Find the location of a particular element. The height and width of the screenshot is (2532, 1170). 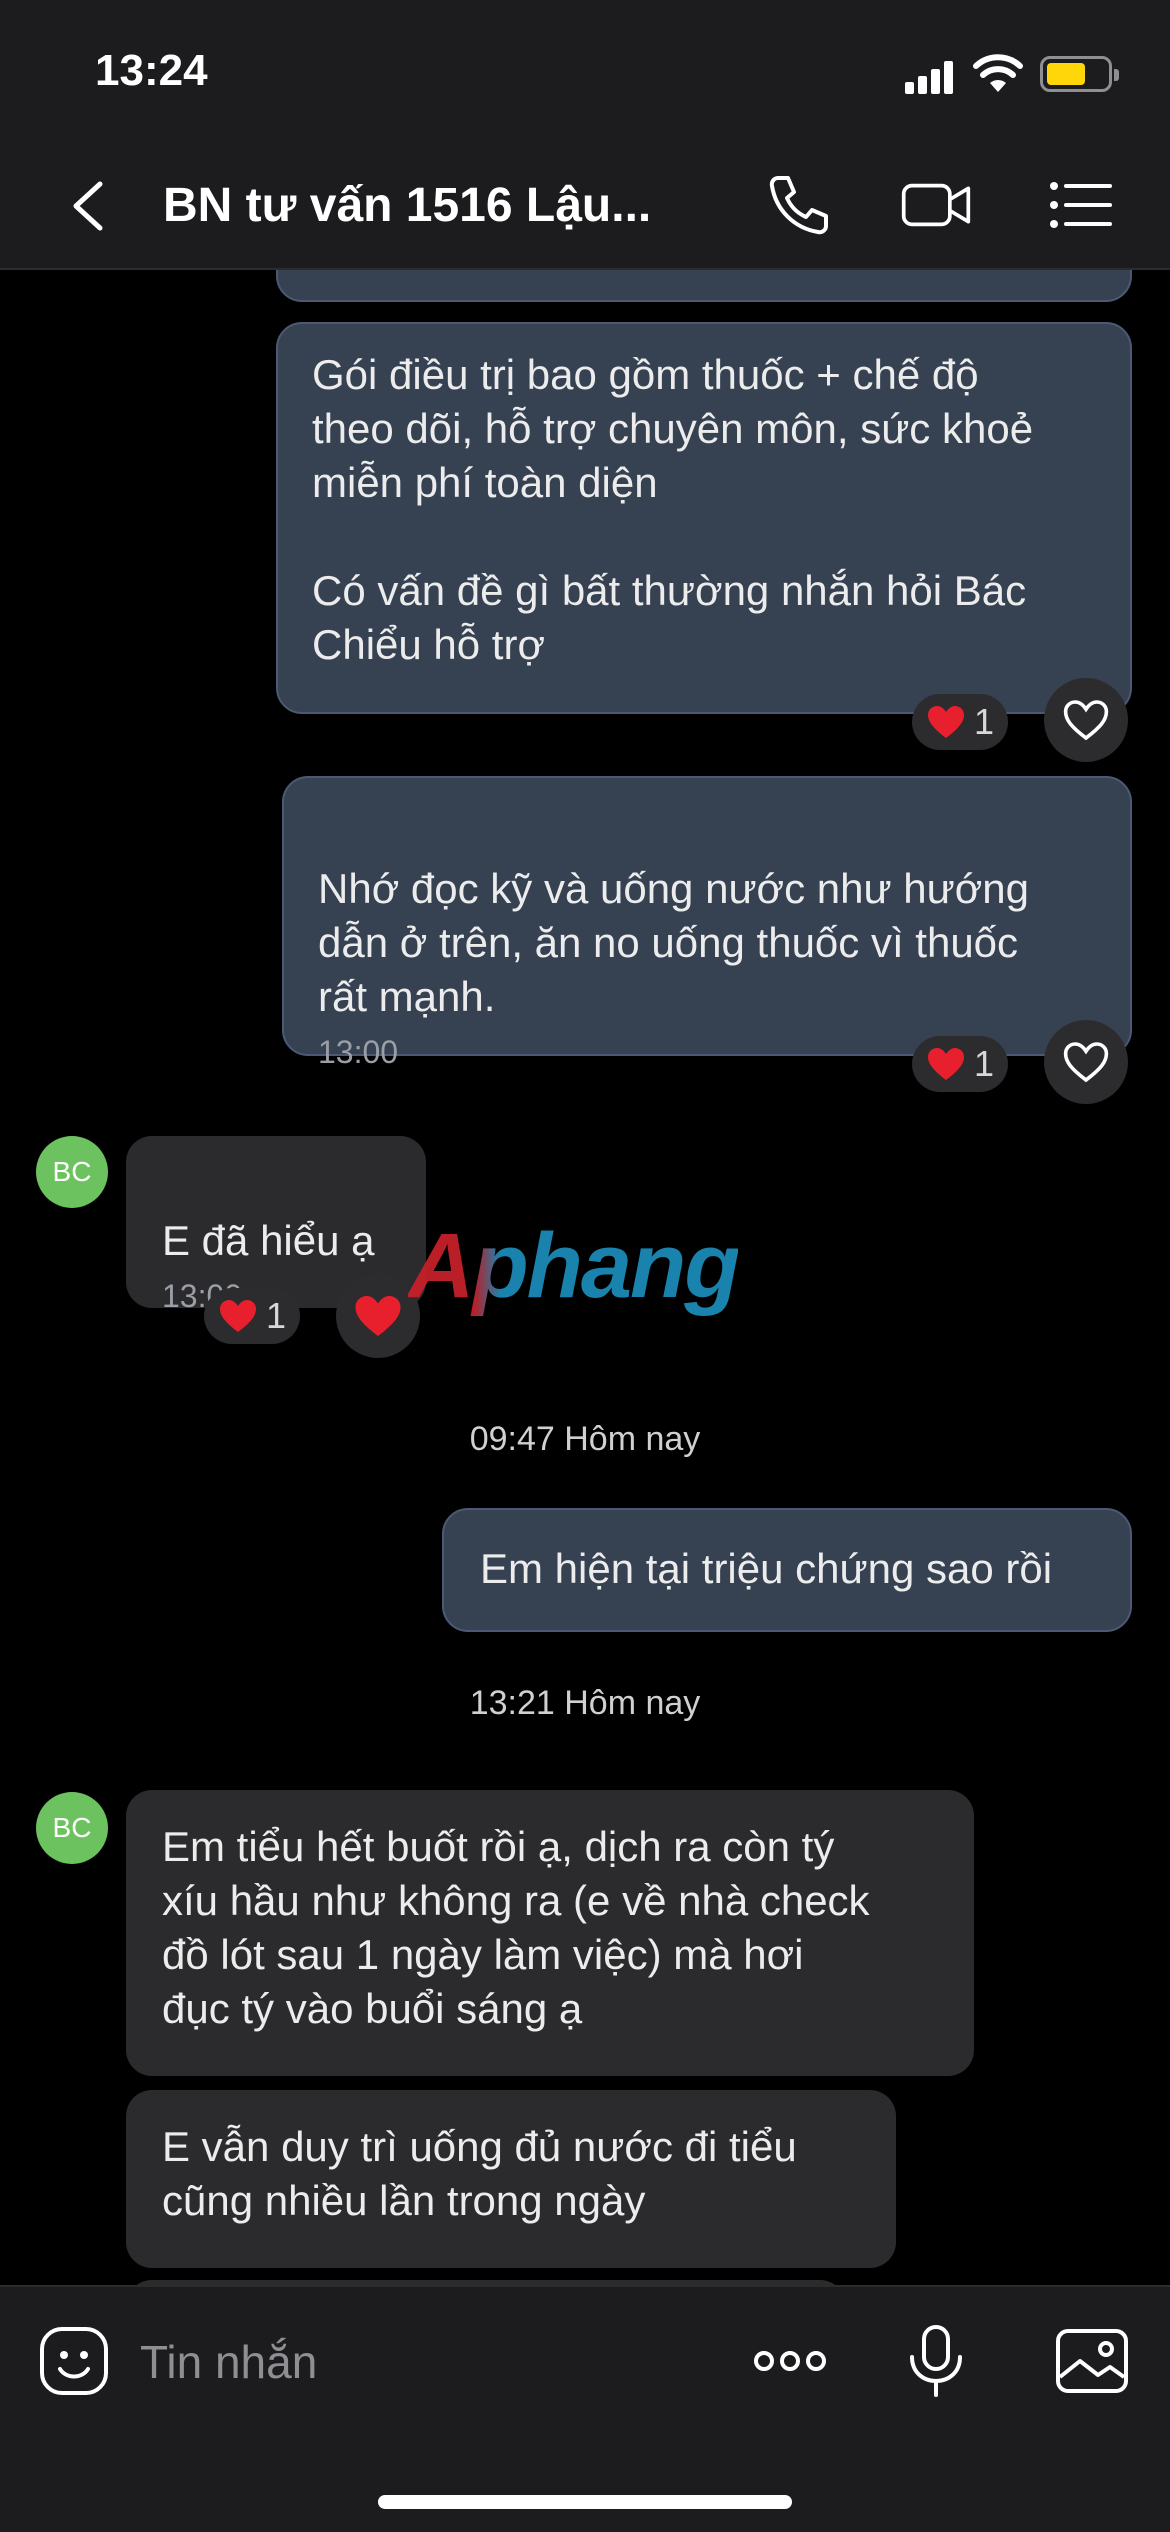

image-gallery-icon is located at coordinates (1092, 2361).